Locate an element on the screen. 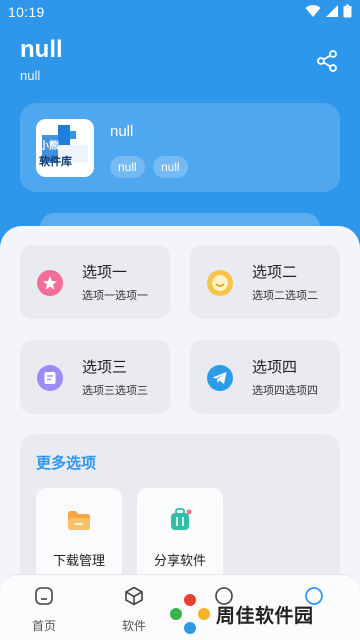  star-icon is located at coordinates (50, 283).